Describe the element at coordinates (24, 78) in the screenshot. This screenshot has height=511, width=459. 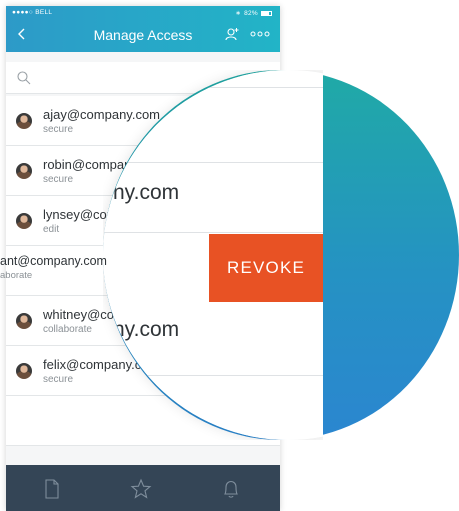
I see `search-icon` at that location.